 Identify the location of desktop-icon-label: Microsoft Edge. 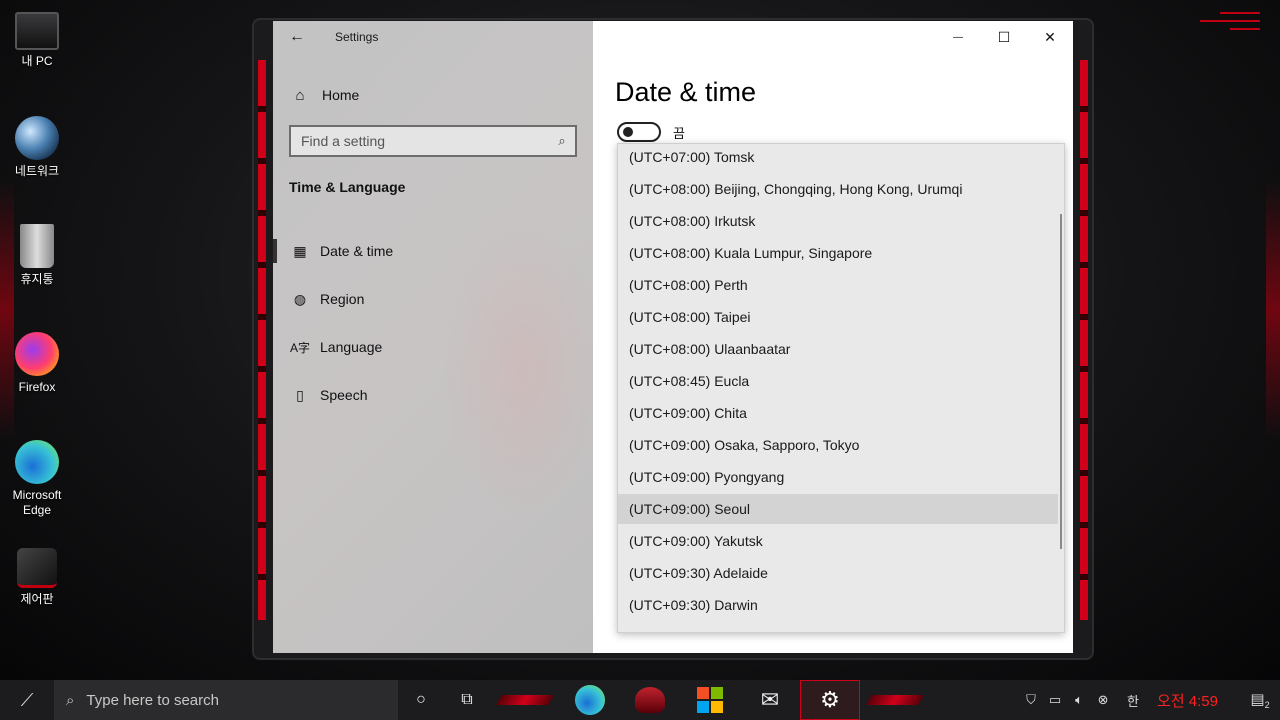
(37, 502).